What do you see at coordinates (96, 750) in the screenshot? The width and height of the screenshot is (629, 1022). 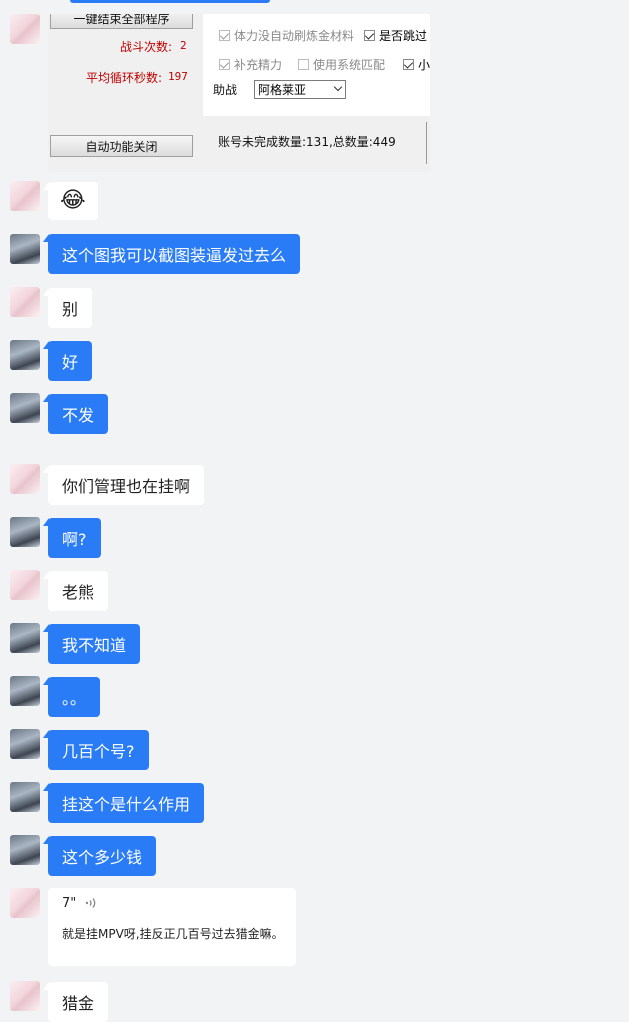 I see `outgoing-message: 几百个号?` at bounding box center [96, 750].